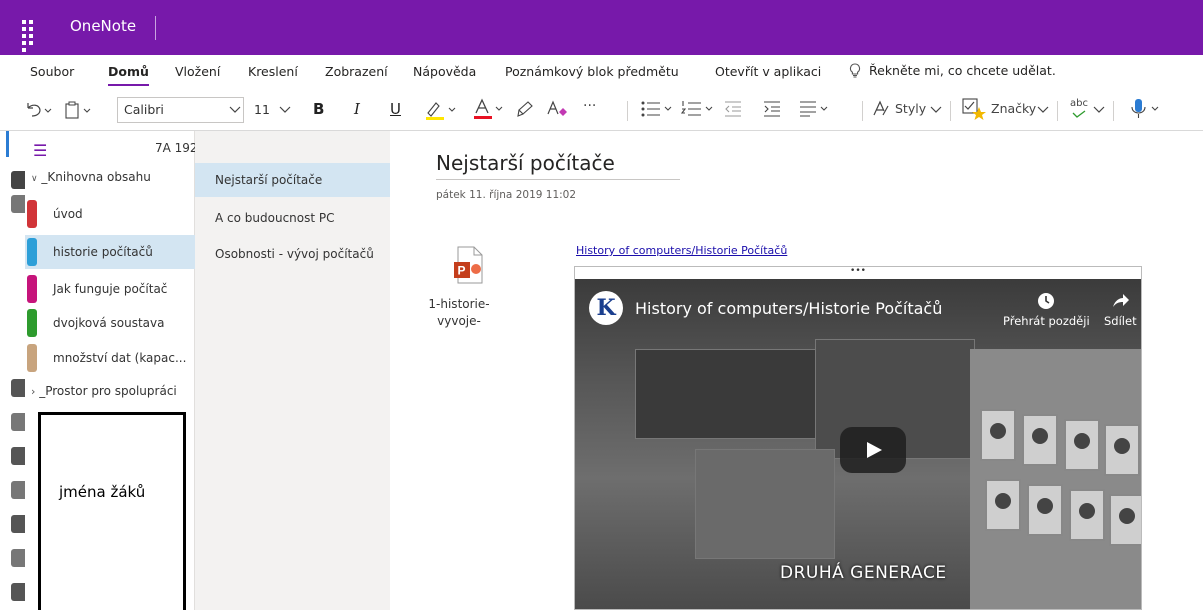 The width and height of the screenshot is (1203, 610). Describe the element at coordinates (589, 106) in the screenshot. I see `more-options-button: ···` at that location.